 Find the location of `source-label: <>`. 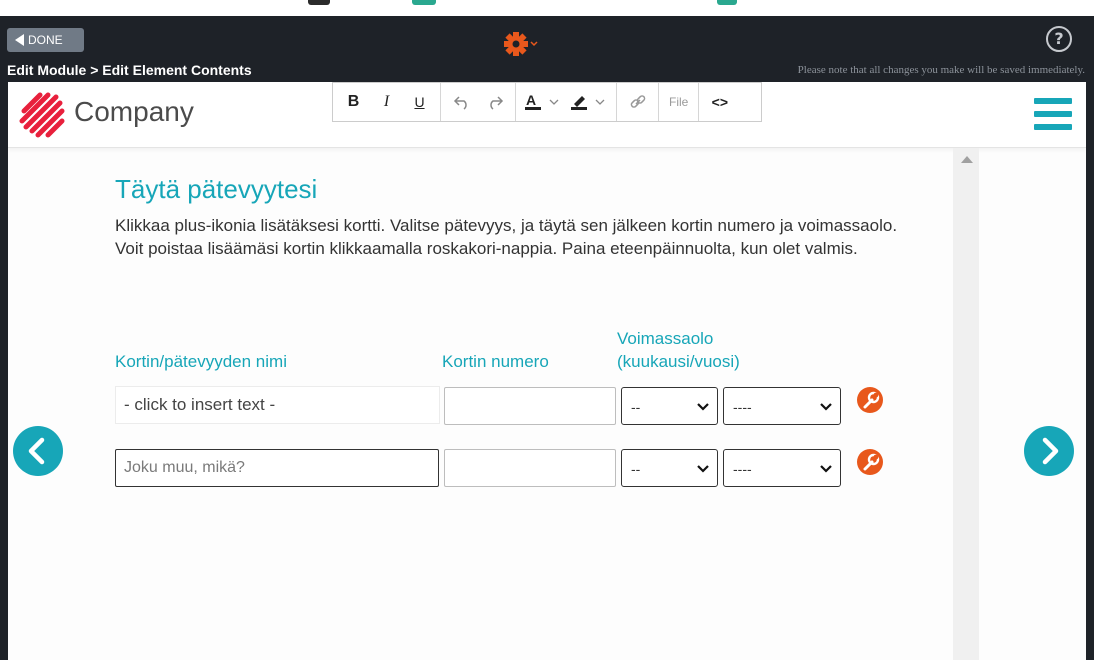

source-label: <> is located at coordinates (720, 102).